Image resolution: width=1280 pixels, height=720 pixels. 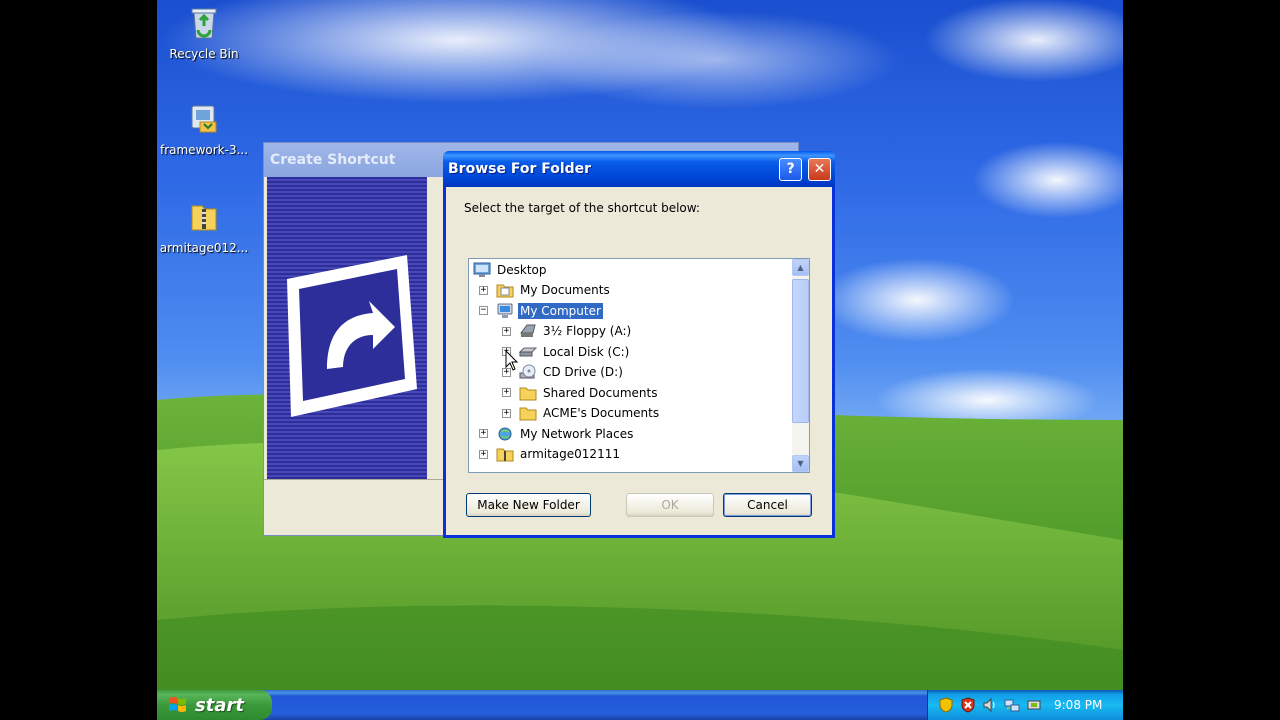 I want to click on network-icon, so click(x=1012, y=705).